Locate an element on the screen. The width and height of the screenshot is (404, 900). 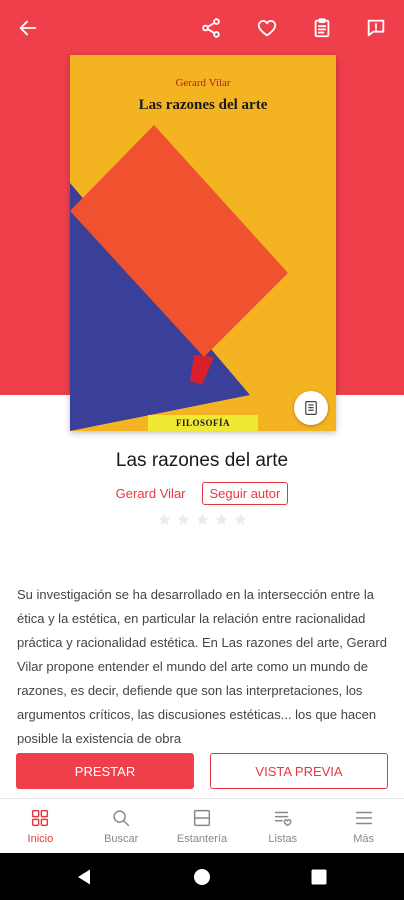
nav-item-inicio: Inicio is located at coordinates (40, 826).